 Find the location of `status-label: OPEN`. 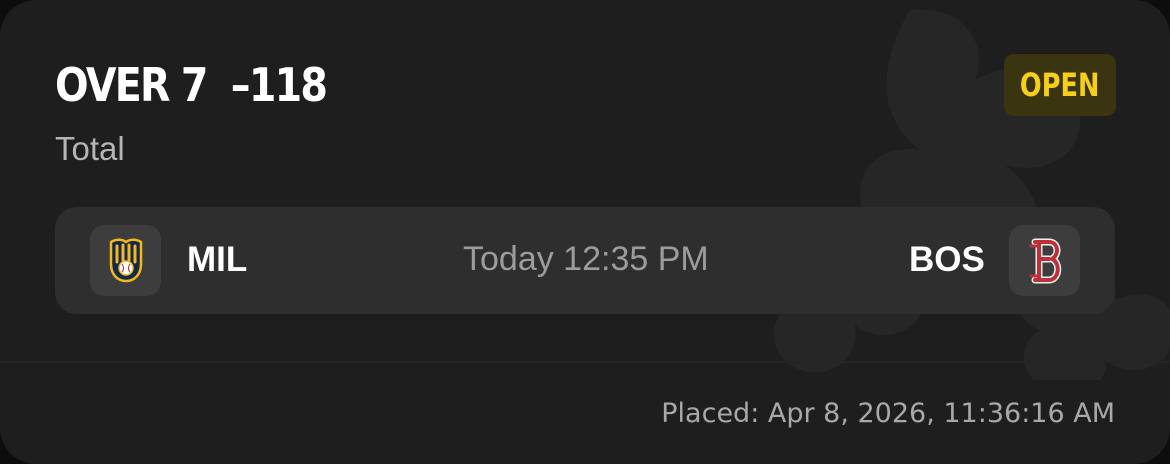

status-label: OPEN is located at coordinates (1060, 85).